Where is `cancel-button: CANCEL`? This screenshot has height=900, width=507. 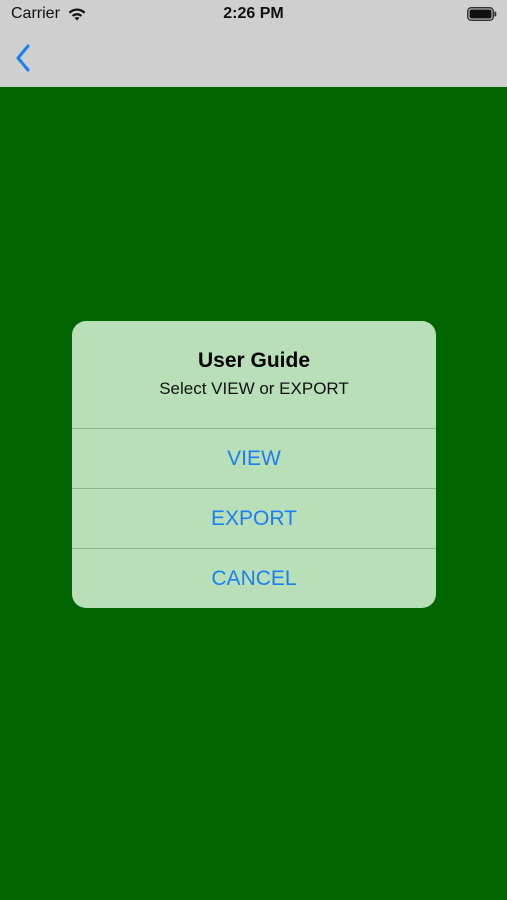 cancel-button: CANCEL is located at coordinates (254, 578).